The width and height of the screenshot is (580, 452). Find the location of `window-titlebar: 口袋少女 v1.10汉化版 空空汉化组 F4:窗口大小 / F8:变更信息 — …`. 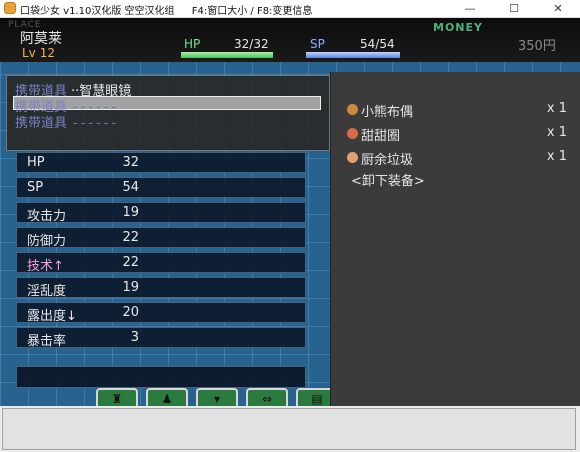

window-titlebar: 口袋少女 v1.10汉化版 空空汉化组 F4:窗口大小 / F8:变更信息 — … is located at coordinates (290, 9).